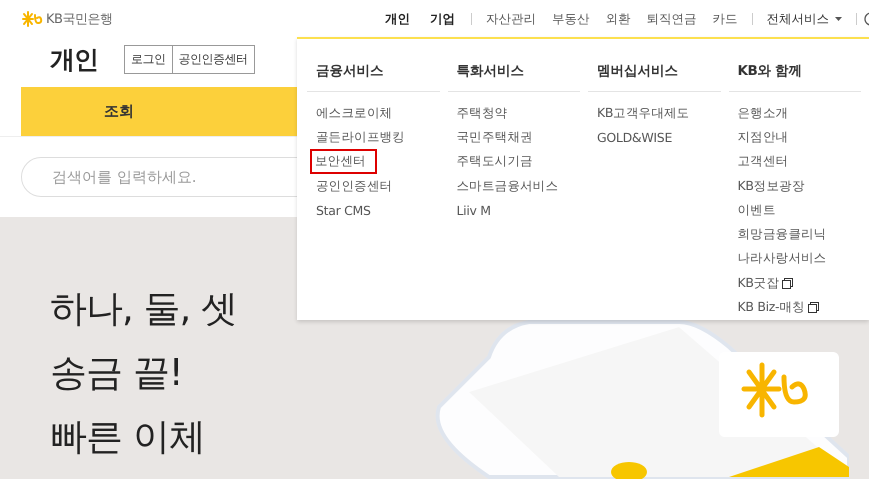 This screenshot has height=479, width=869. What do you see at coordinates (782, 259) in the screenshot?
I see `menu-link: 나라사랑서비스` at bounding box center [782, 259].